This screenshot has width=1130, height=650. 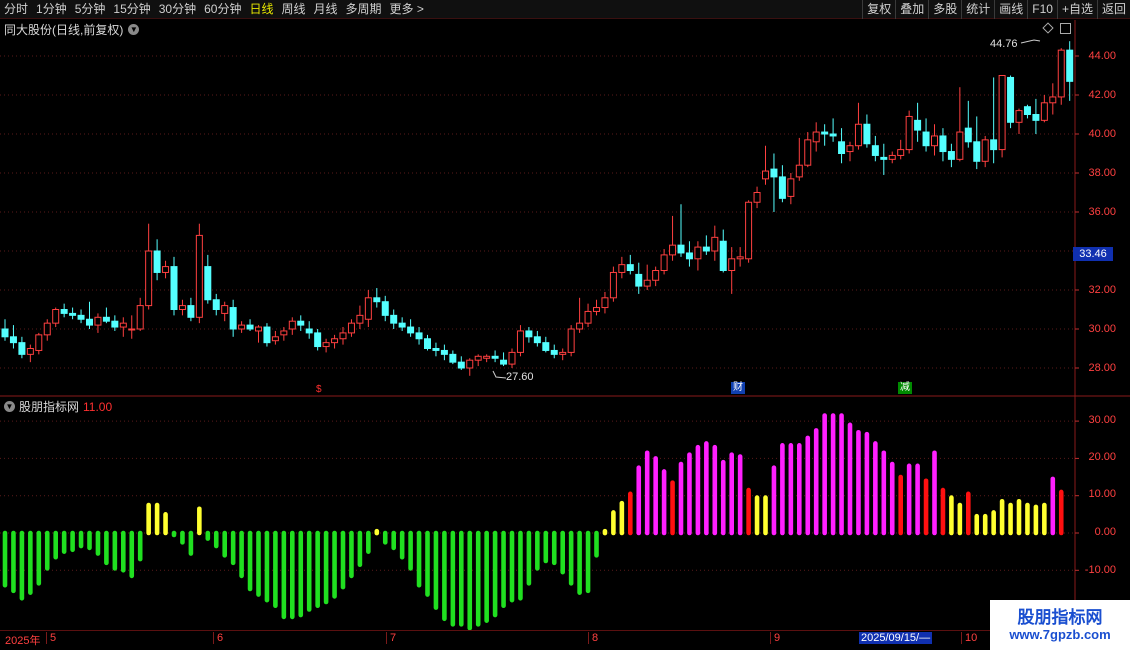 I want to click on period-tab: 更多 >, so click(x=407, y=9).